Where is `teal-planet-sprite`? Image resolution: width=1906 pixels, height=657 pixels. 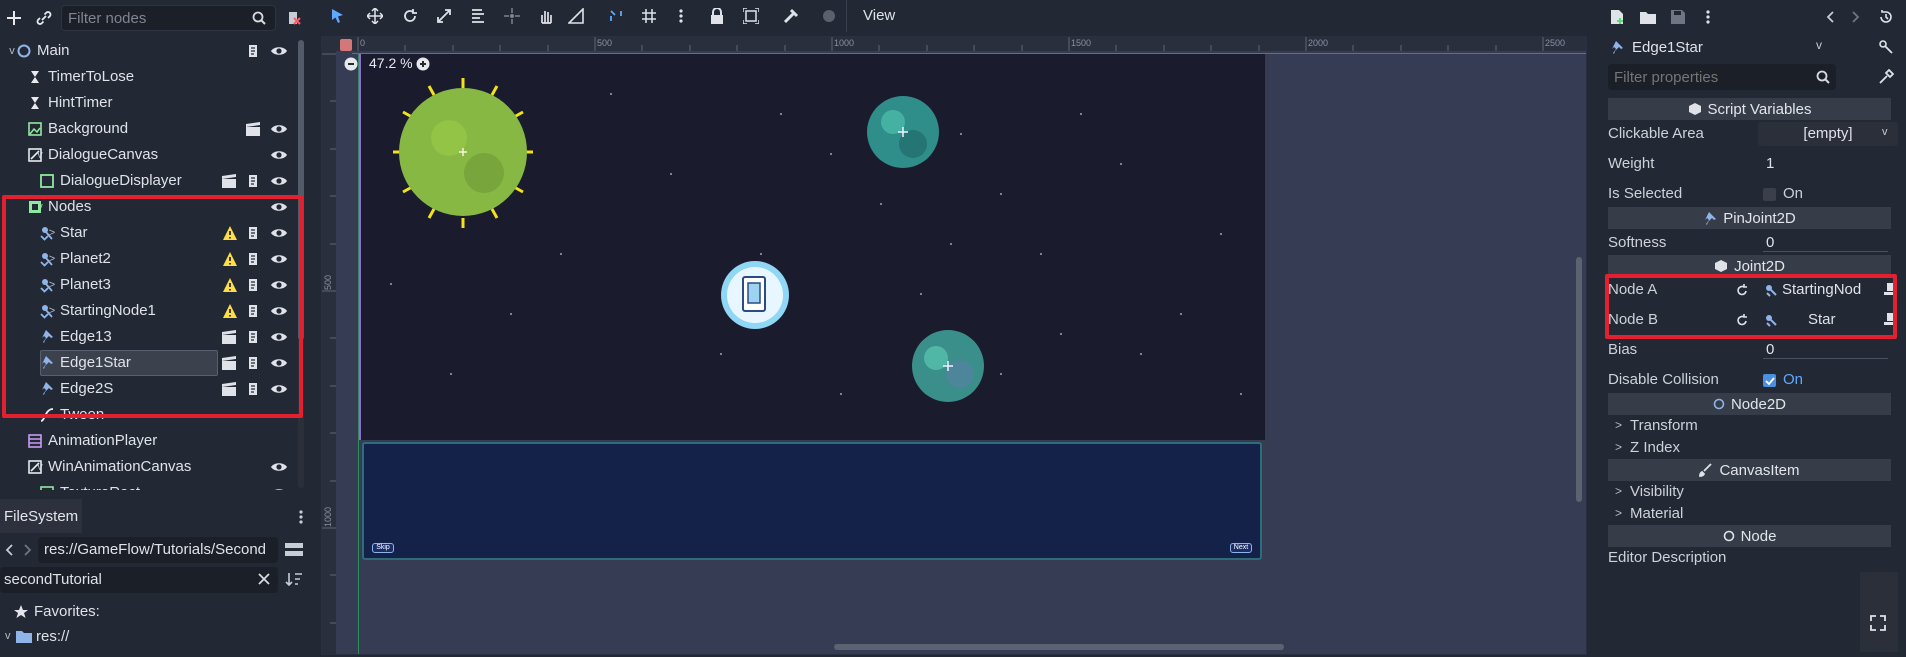
teal-planet-sprite is located at coordinates (948, 366).